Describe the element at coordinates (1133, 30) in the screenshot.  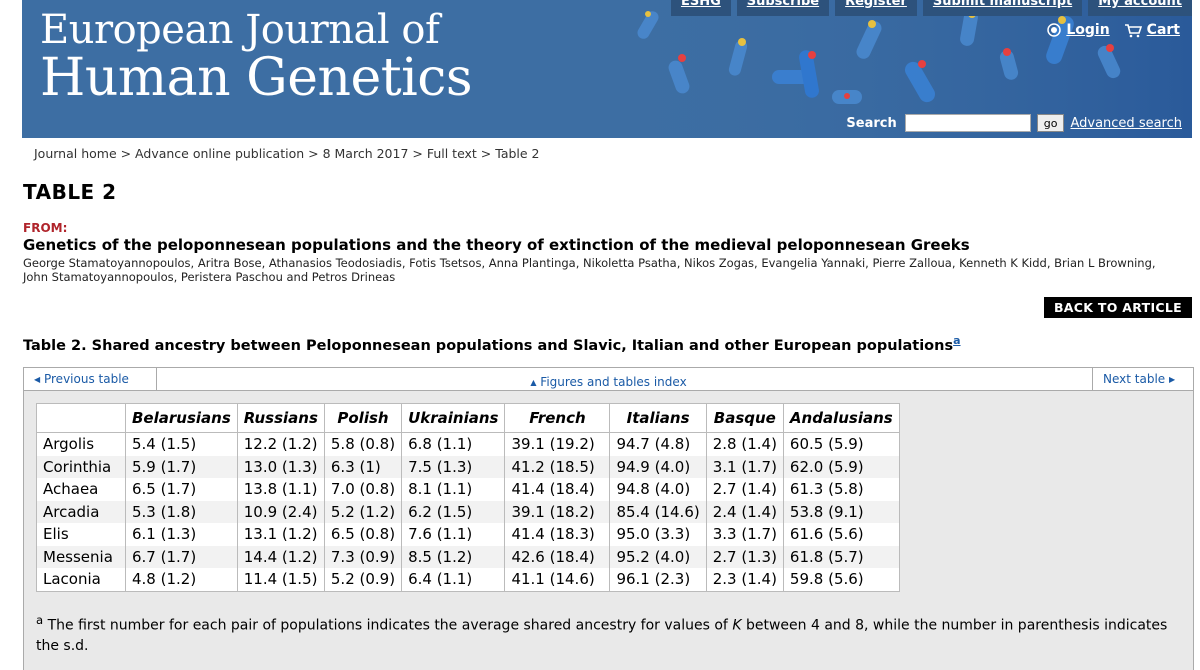
I see `cart-icon` at that location.